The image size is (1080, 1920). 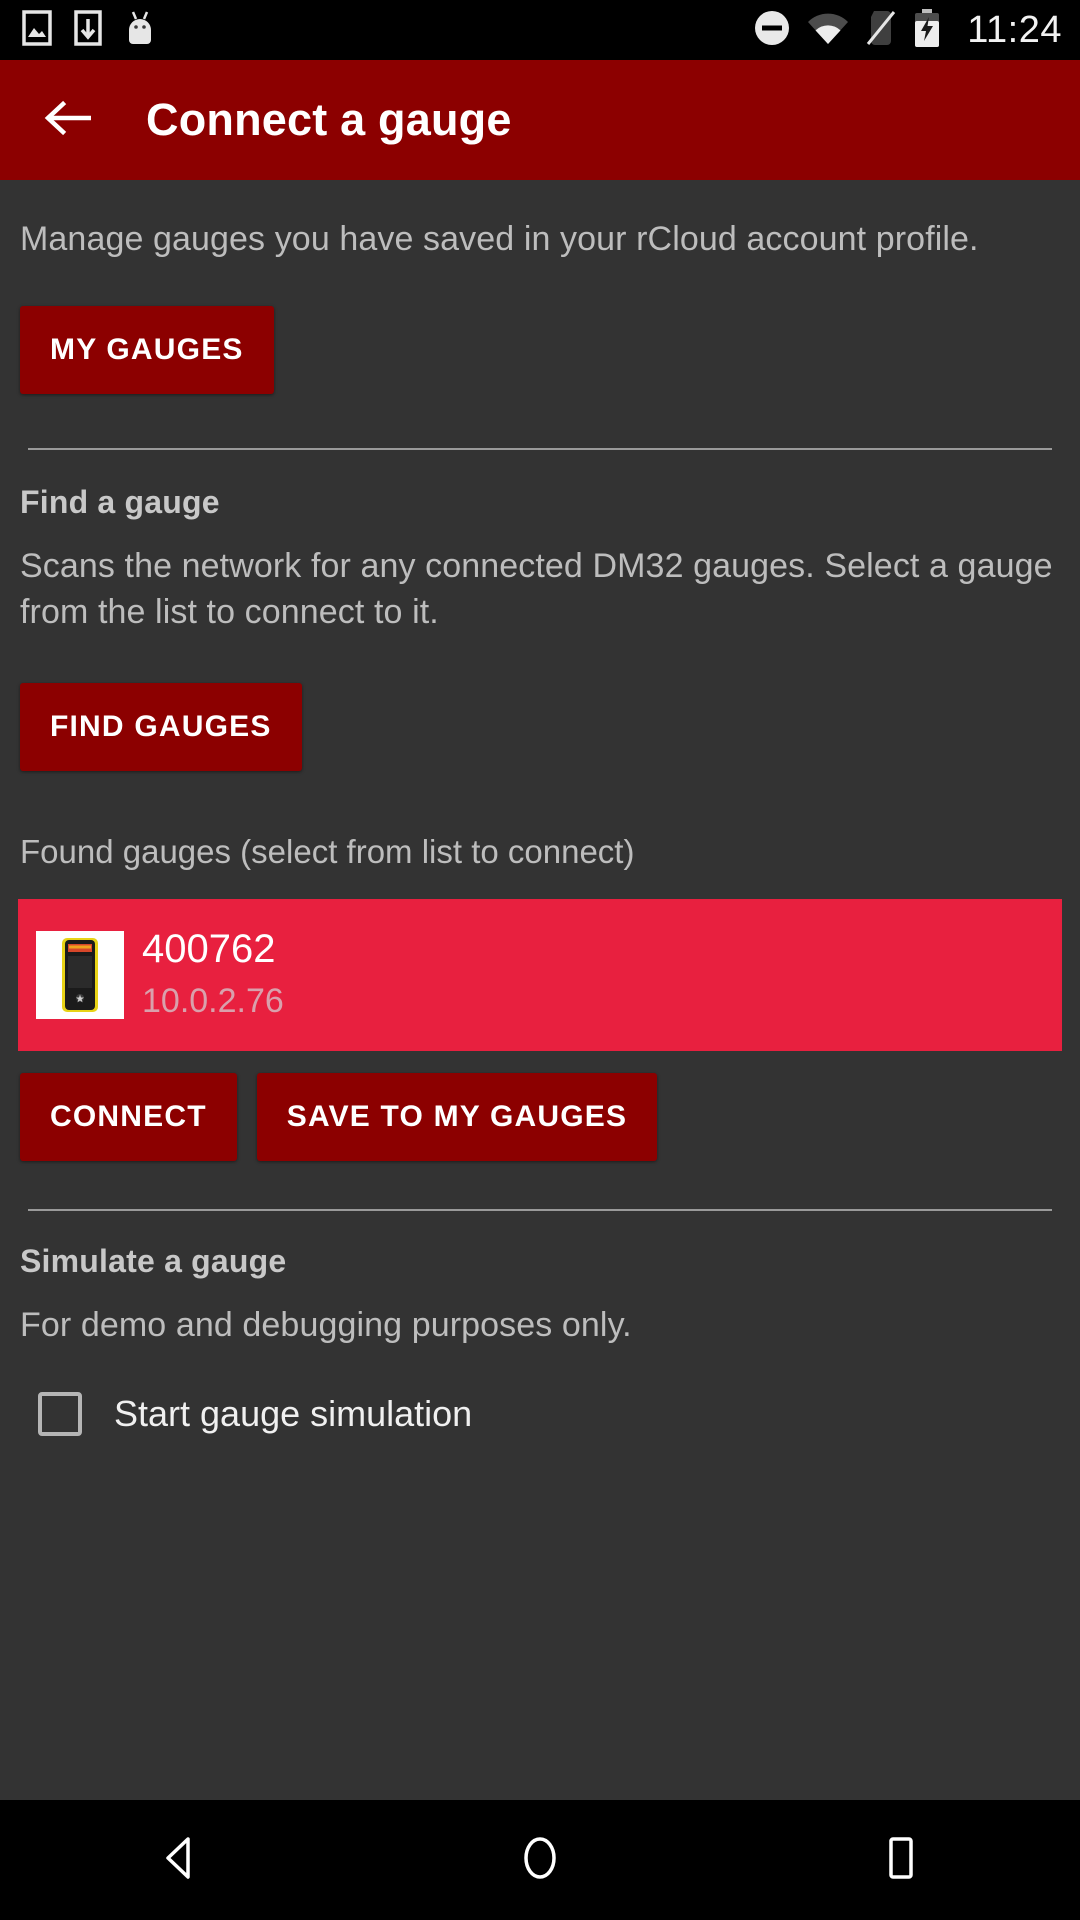 I want to click on page-title: Connect a gauge, so click(x=329, y=119).